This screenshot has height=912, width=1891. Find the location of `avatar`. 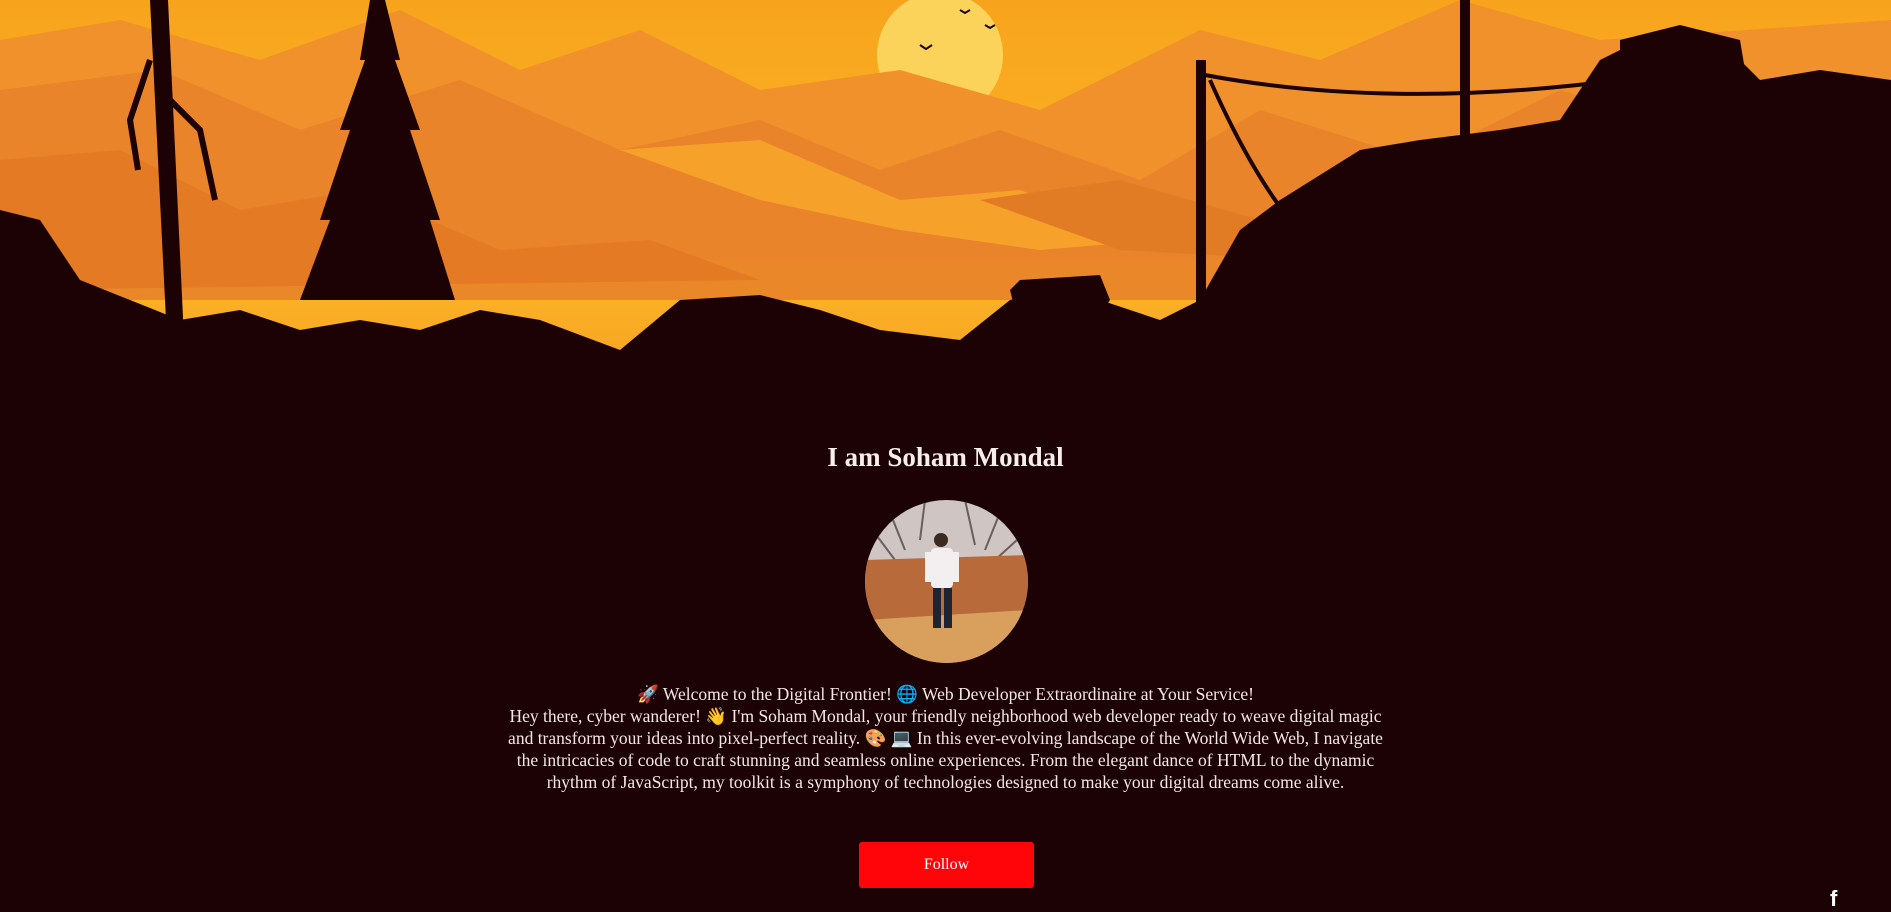

avatar is located at coordinates (946, 581).